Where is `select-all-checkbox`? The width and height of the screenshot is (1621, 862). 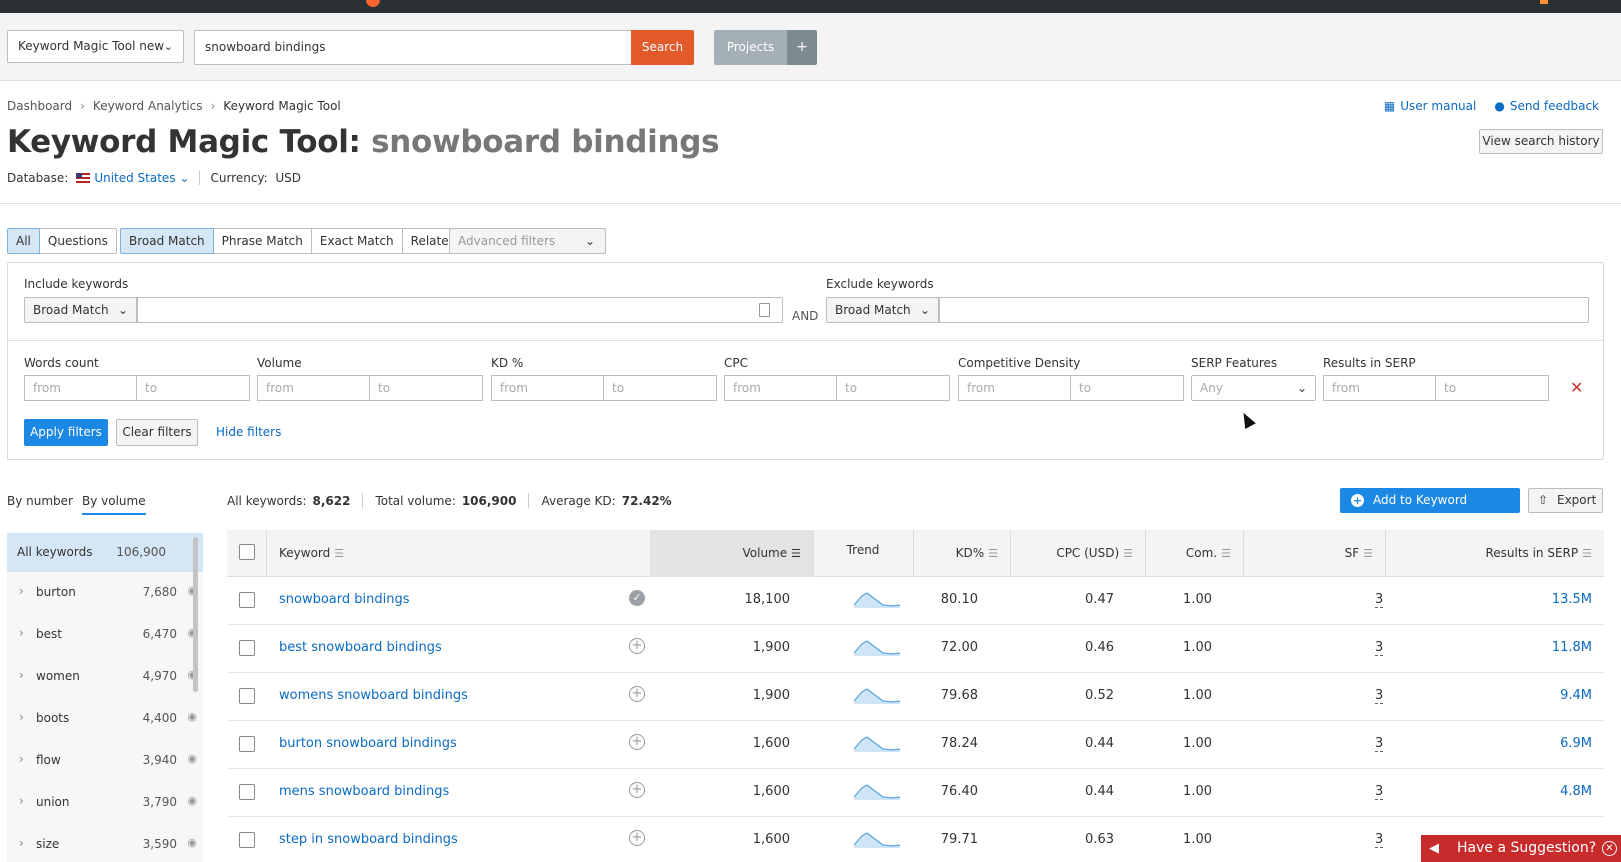 select-all-checkbox is located at coordinates (247, 552).